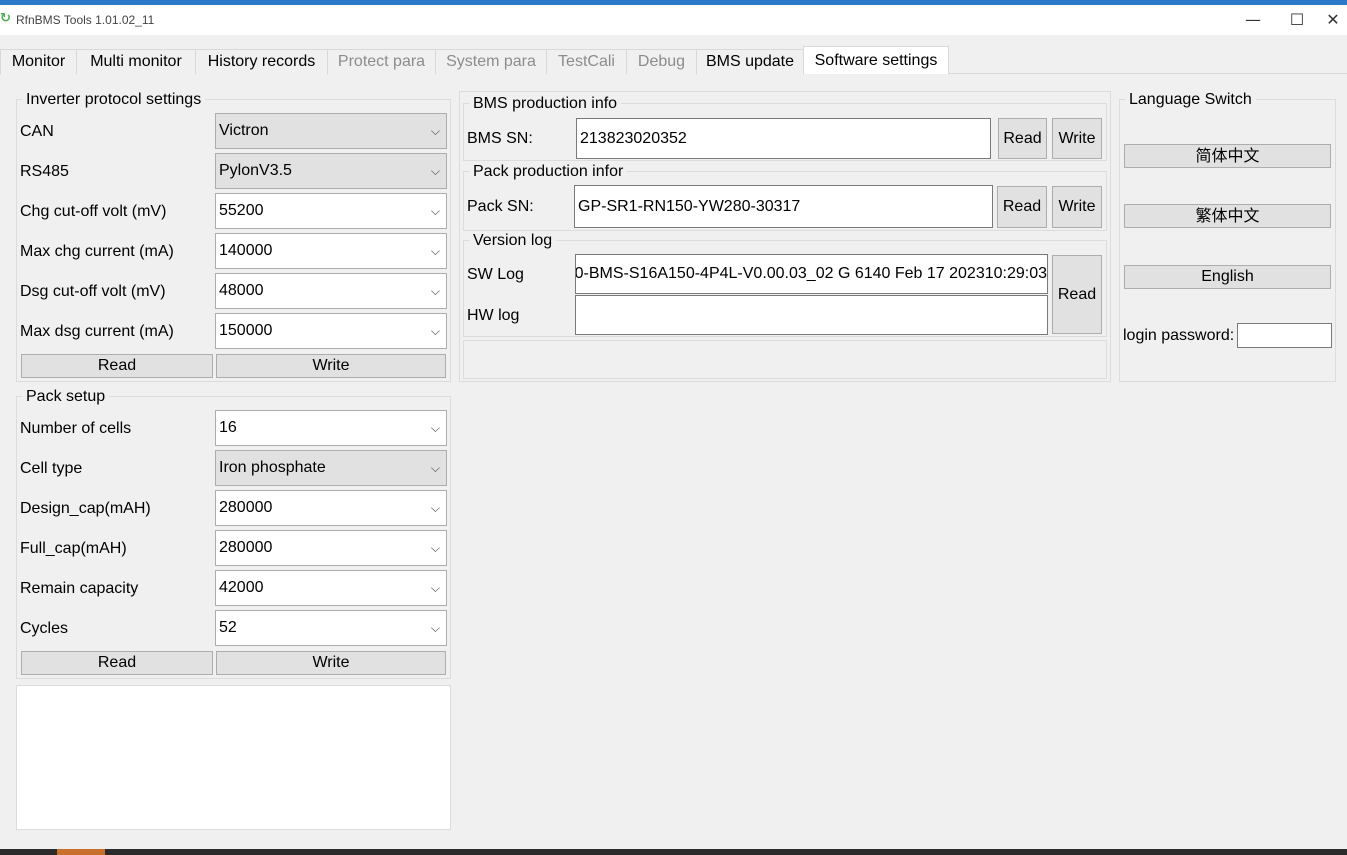 The width and height of the screenshot is (1347, 855). I want to click on remain-capacity-combo: 42000 ⌵, so click(331, 588).